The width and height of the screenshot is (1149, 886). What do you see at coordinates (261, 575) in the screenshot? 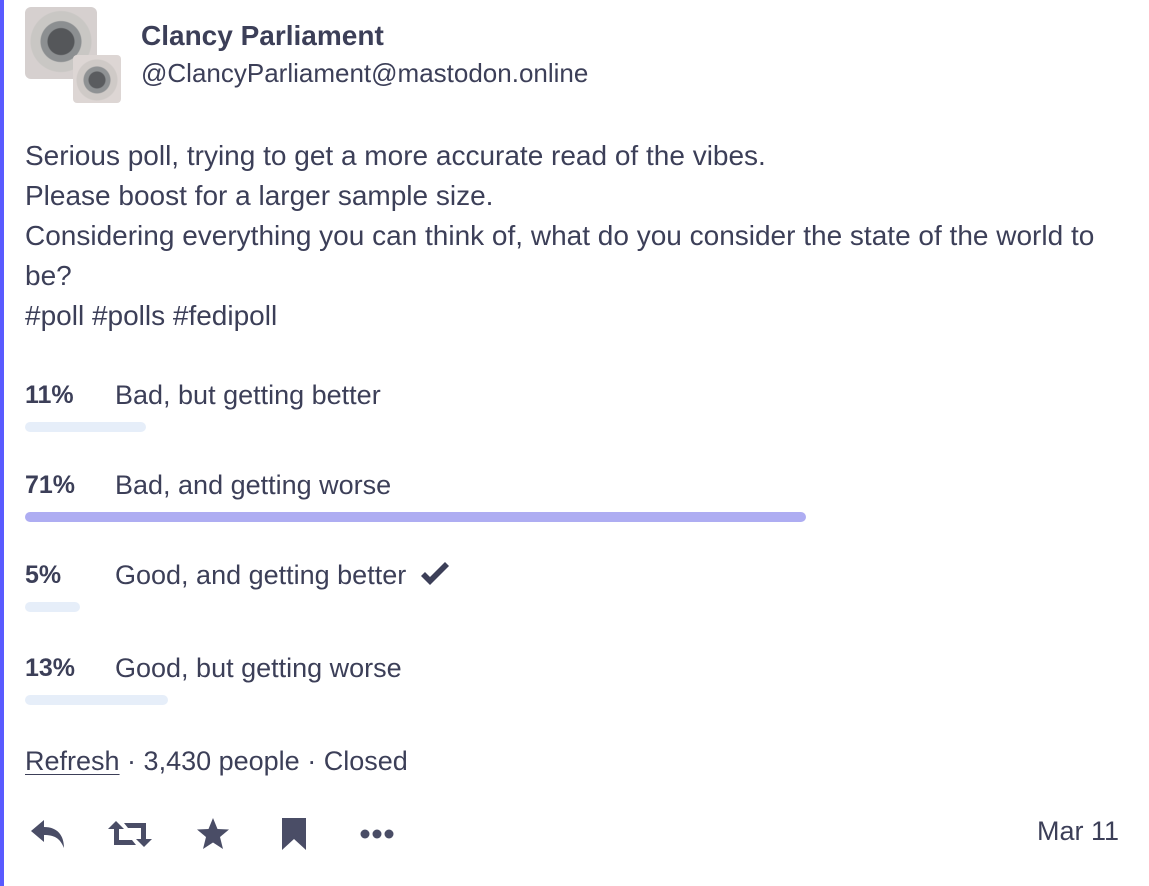
I see `poll-option-label: Good, and getting better` at bounding box center [261, 575].